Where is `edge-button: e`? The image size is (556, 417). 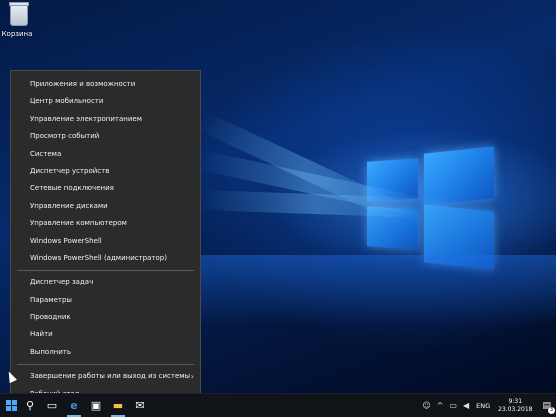
edge-button: e is located at coordinates (74, 405).